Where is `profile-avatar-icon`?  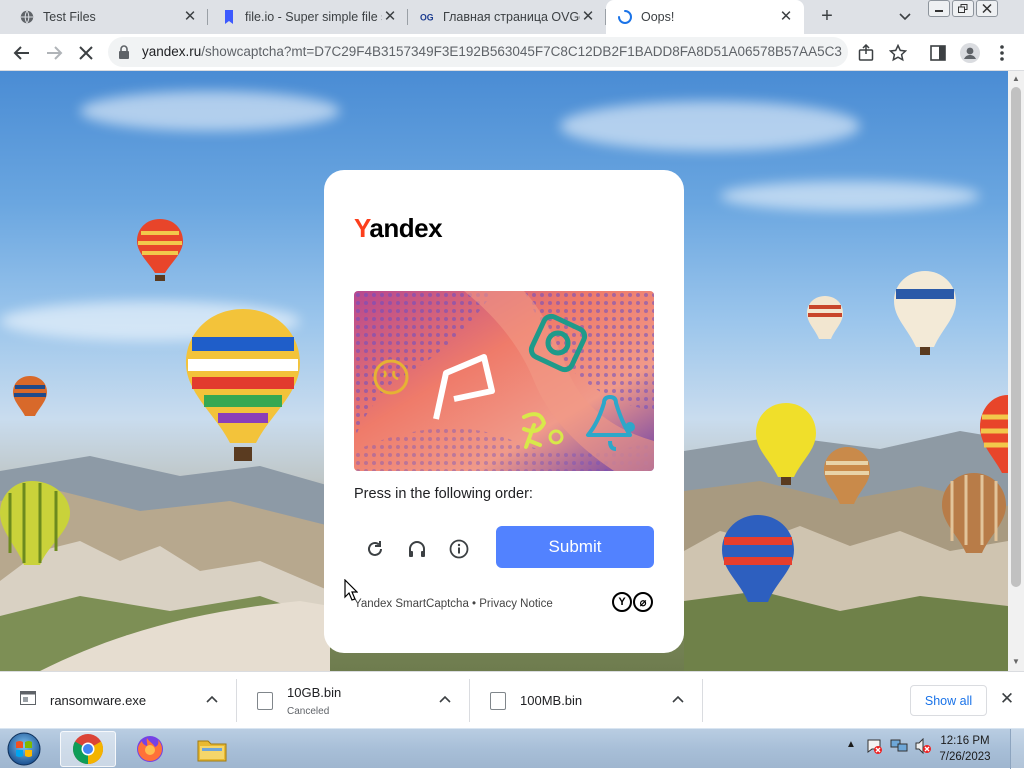 profile-avatar-icon is located at coordinates (970, 53).